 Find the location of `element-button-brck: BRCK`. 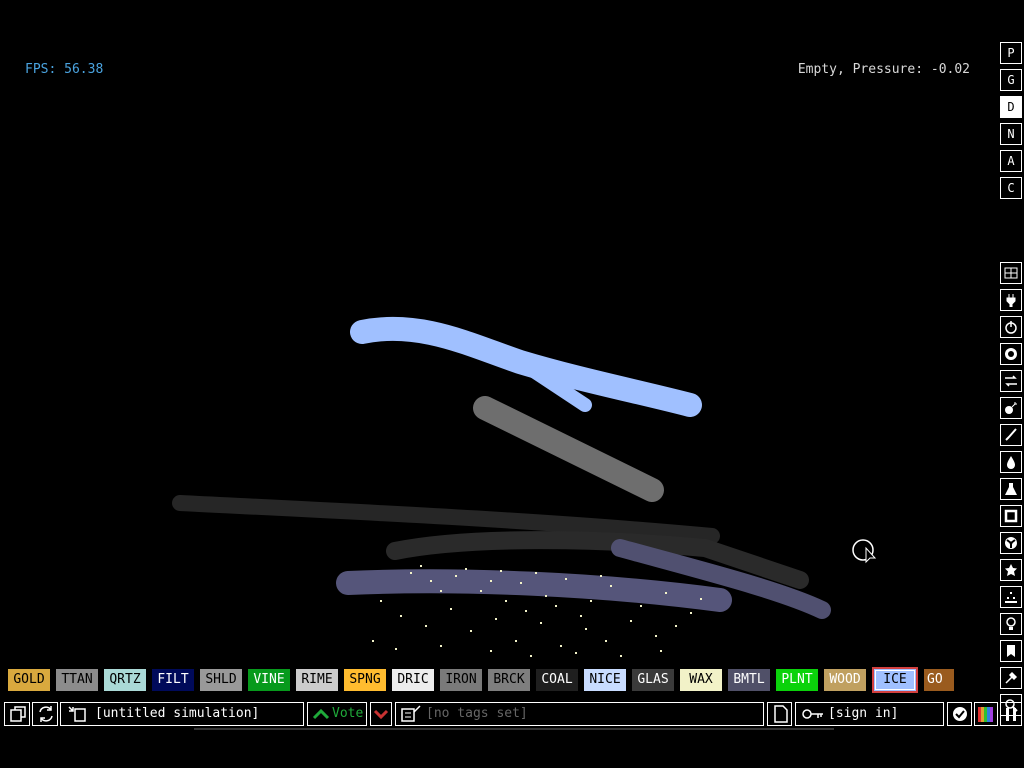

element-button-brck: BRCK is located at coordinates (509, 680).